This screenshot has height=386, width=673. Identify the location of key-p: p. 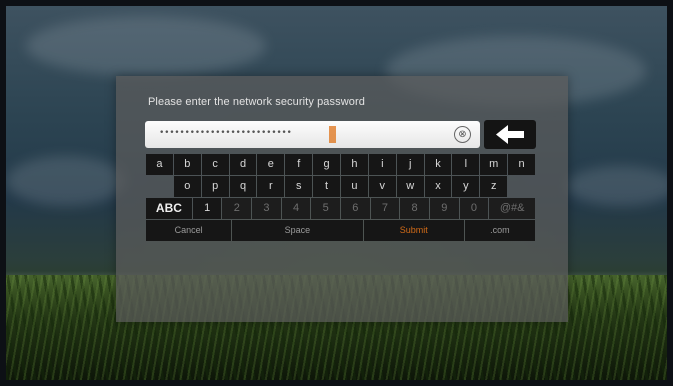
(215, 186).